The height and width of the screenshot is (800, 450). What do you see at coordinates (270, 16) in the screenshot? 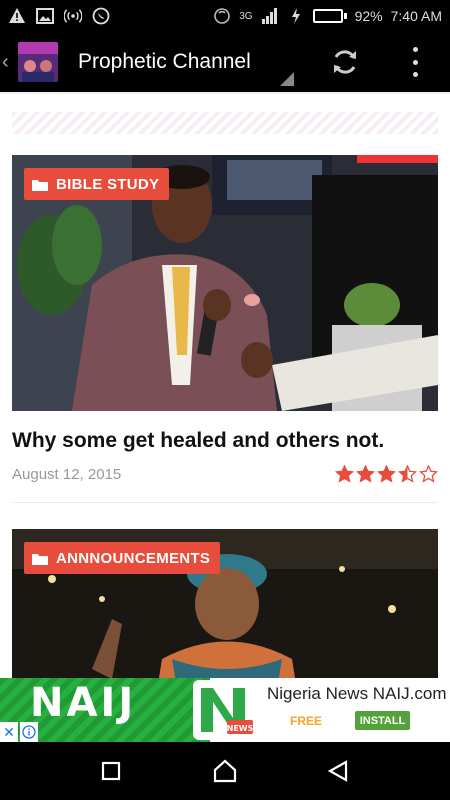
I see `signal-icon` at bounding box center [270, 16].